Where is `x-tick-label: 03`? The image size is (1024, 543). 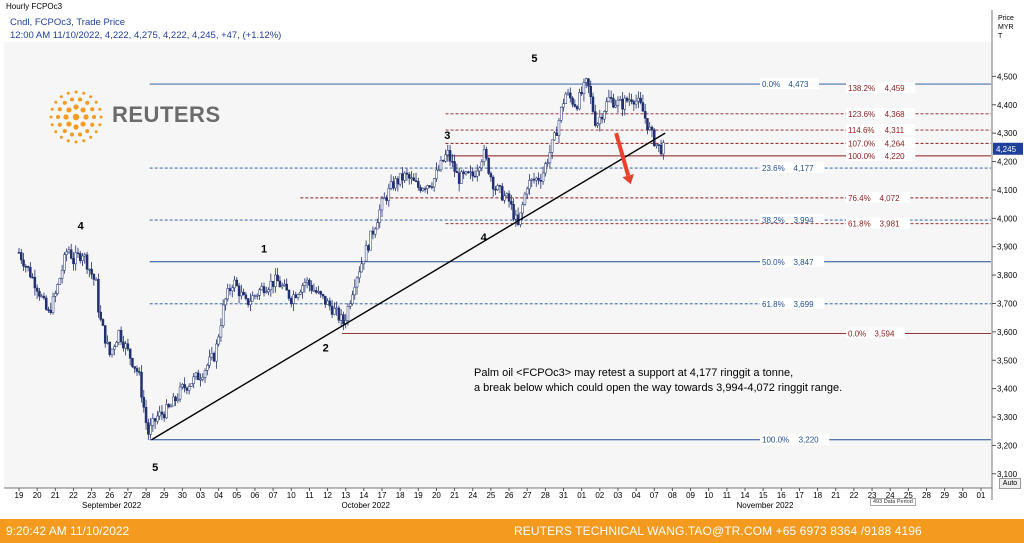
x-tick-label: 03 is located at coordinates (200, 495).